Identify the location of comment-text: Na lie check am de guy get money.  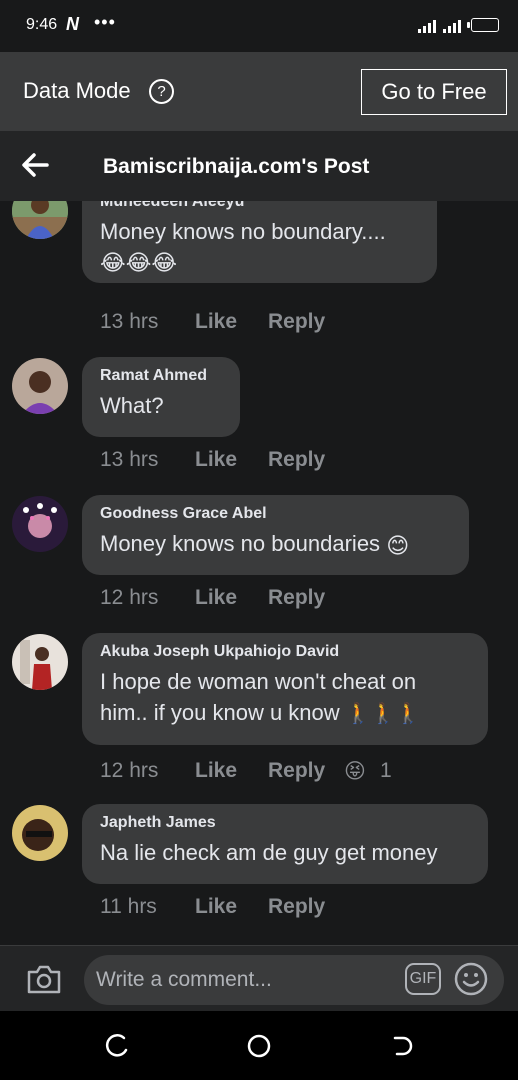
(269, 852).